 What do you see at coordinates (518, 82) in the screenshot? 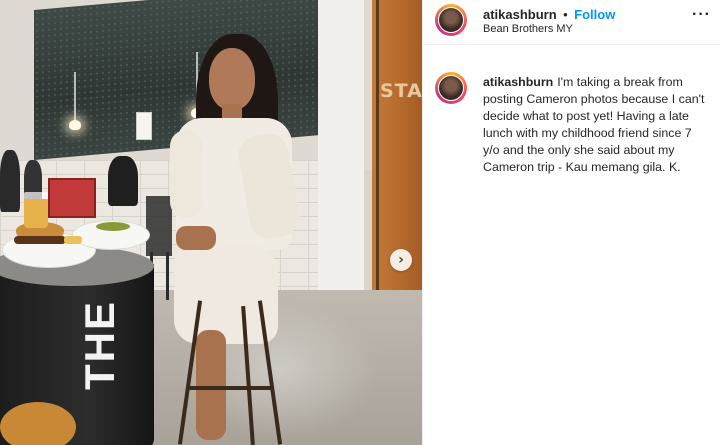
I see `caption-username: atikashburn` at bounding box center [518, 82].